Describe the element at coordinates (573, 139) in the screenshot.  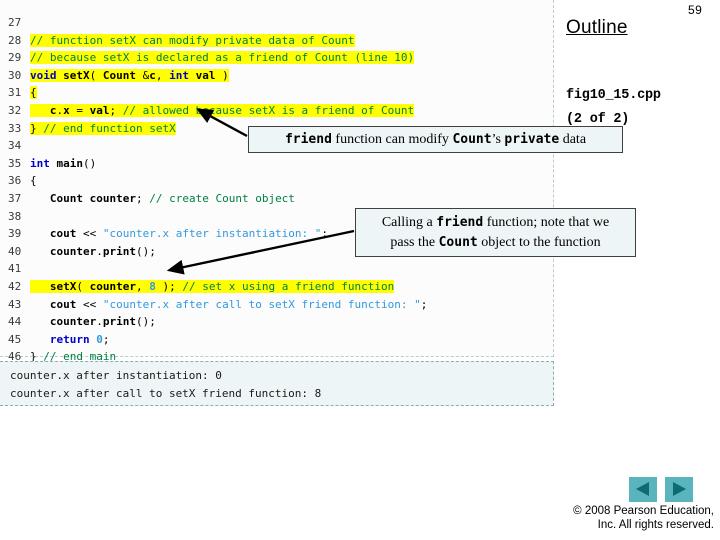
I see `callout-text-data: data` at that location.